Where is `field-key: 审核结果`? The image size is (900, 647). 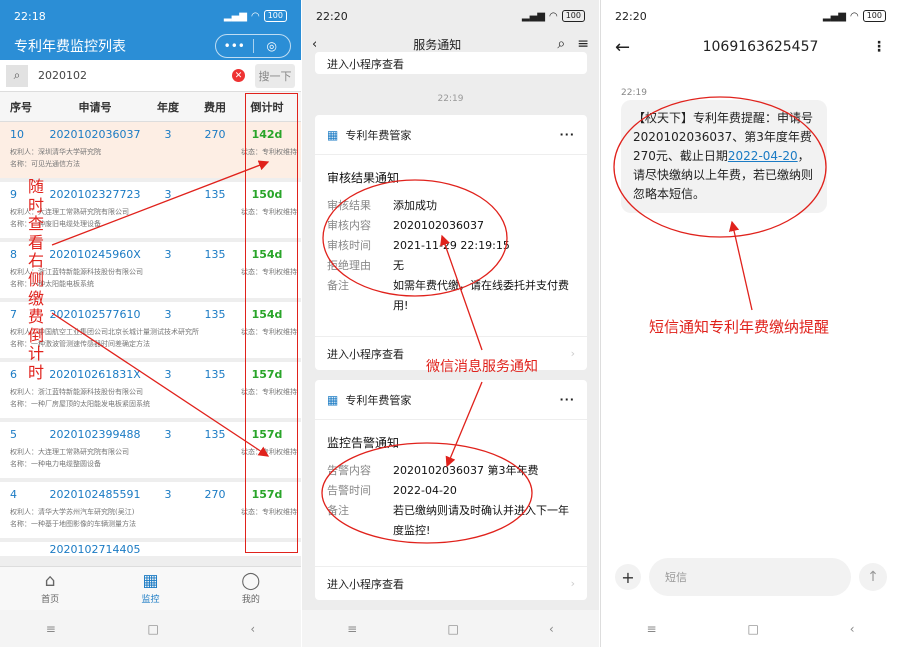
field-key: 审核结果 is located at coordinates (349, 205).